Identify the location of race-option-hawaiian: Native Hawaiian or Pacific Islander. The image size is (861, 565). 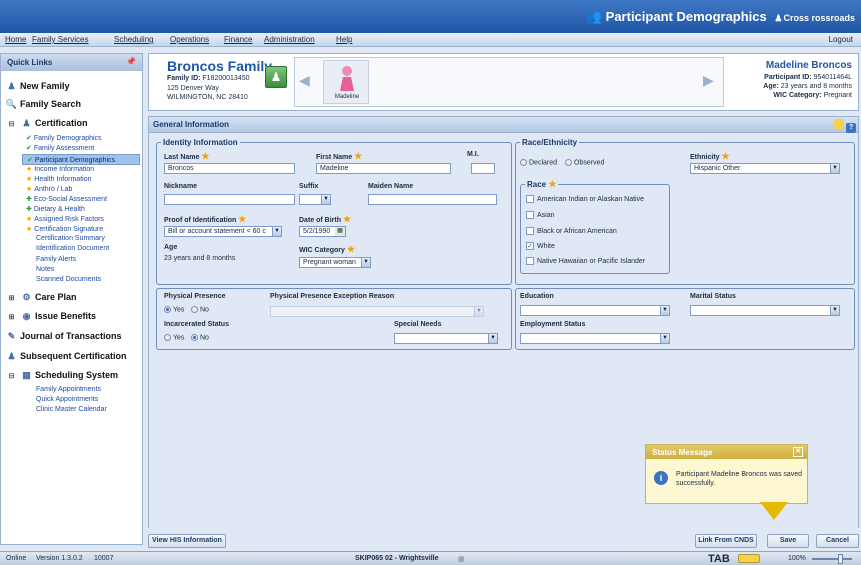
(585, 261).